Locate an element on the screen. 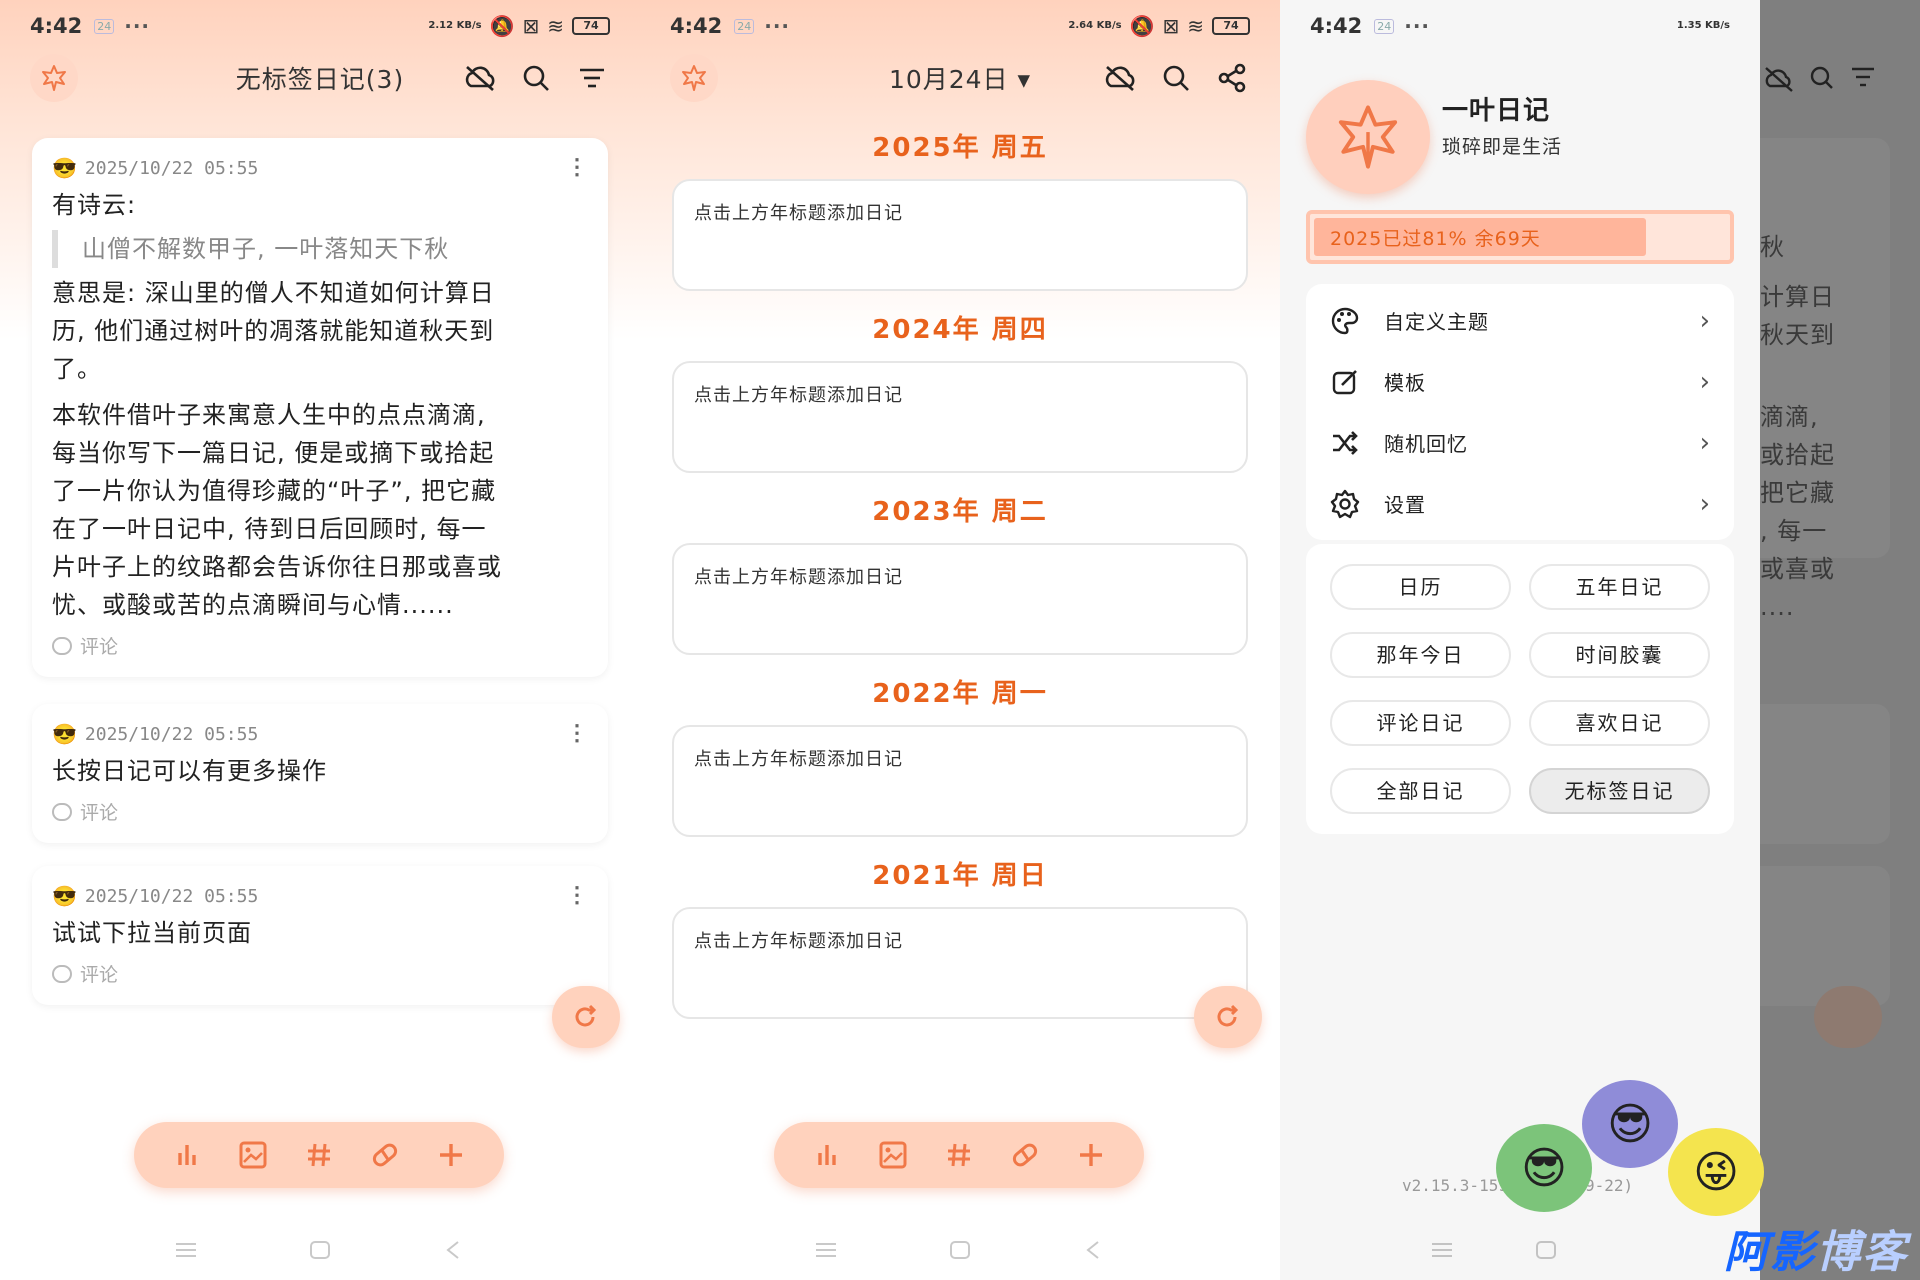 Image resolution: width=1920 pixels, height=1280 pixels. comment-icon is located at coordinates (62, 811).